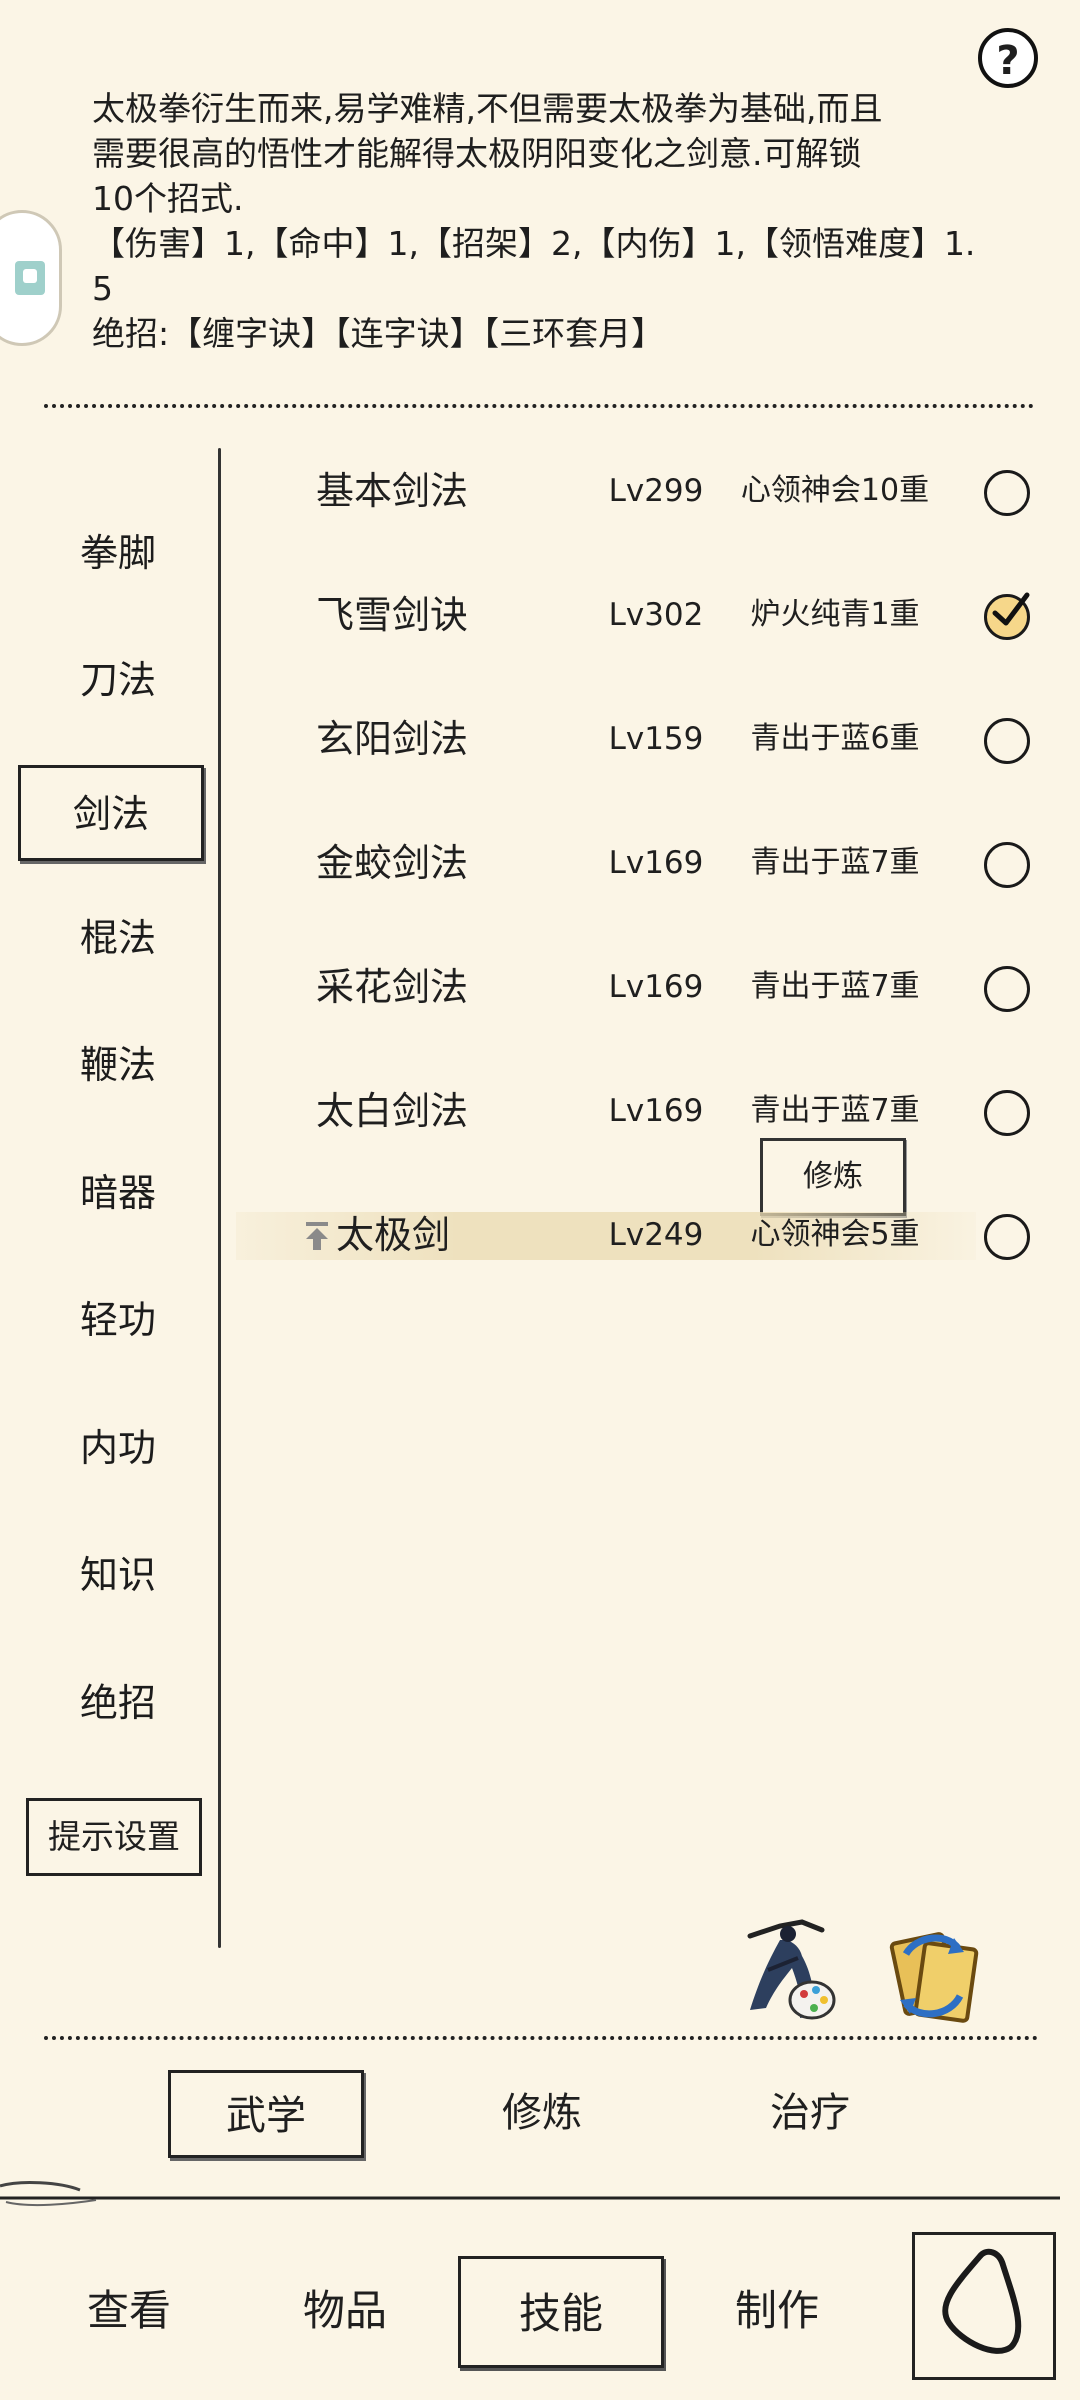  What do you see at coordinates (790, 1973) in the screenshot?
I see `swordsman-palette-icon` at bounding box center [790, 1973].